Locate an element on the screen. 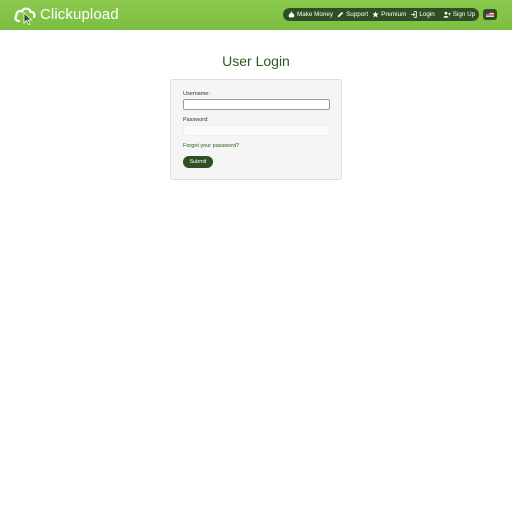  money-bag-icon is located at coordinates (291, 14).